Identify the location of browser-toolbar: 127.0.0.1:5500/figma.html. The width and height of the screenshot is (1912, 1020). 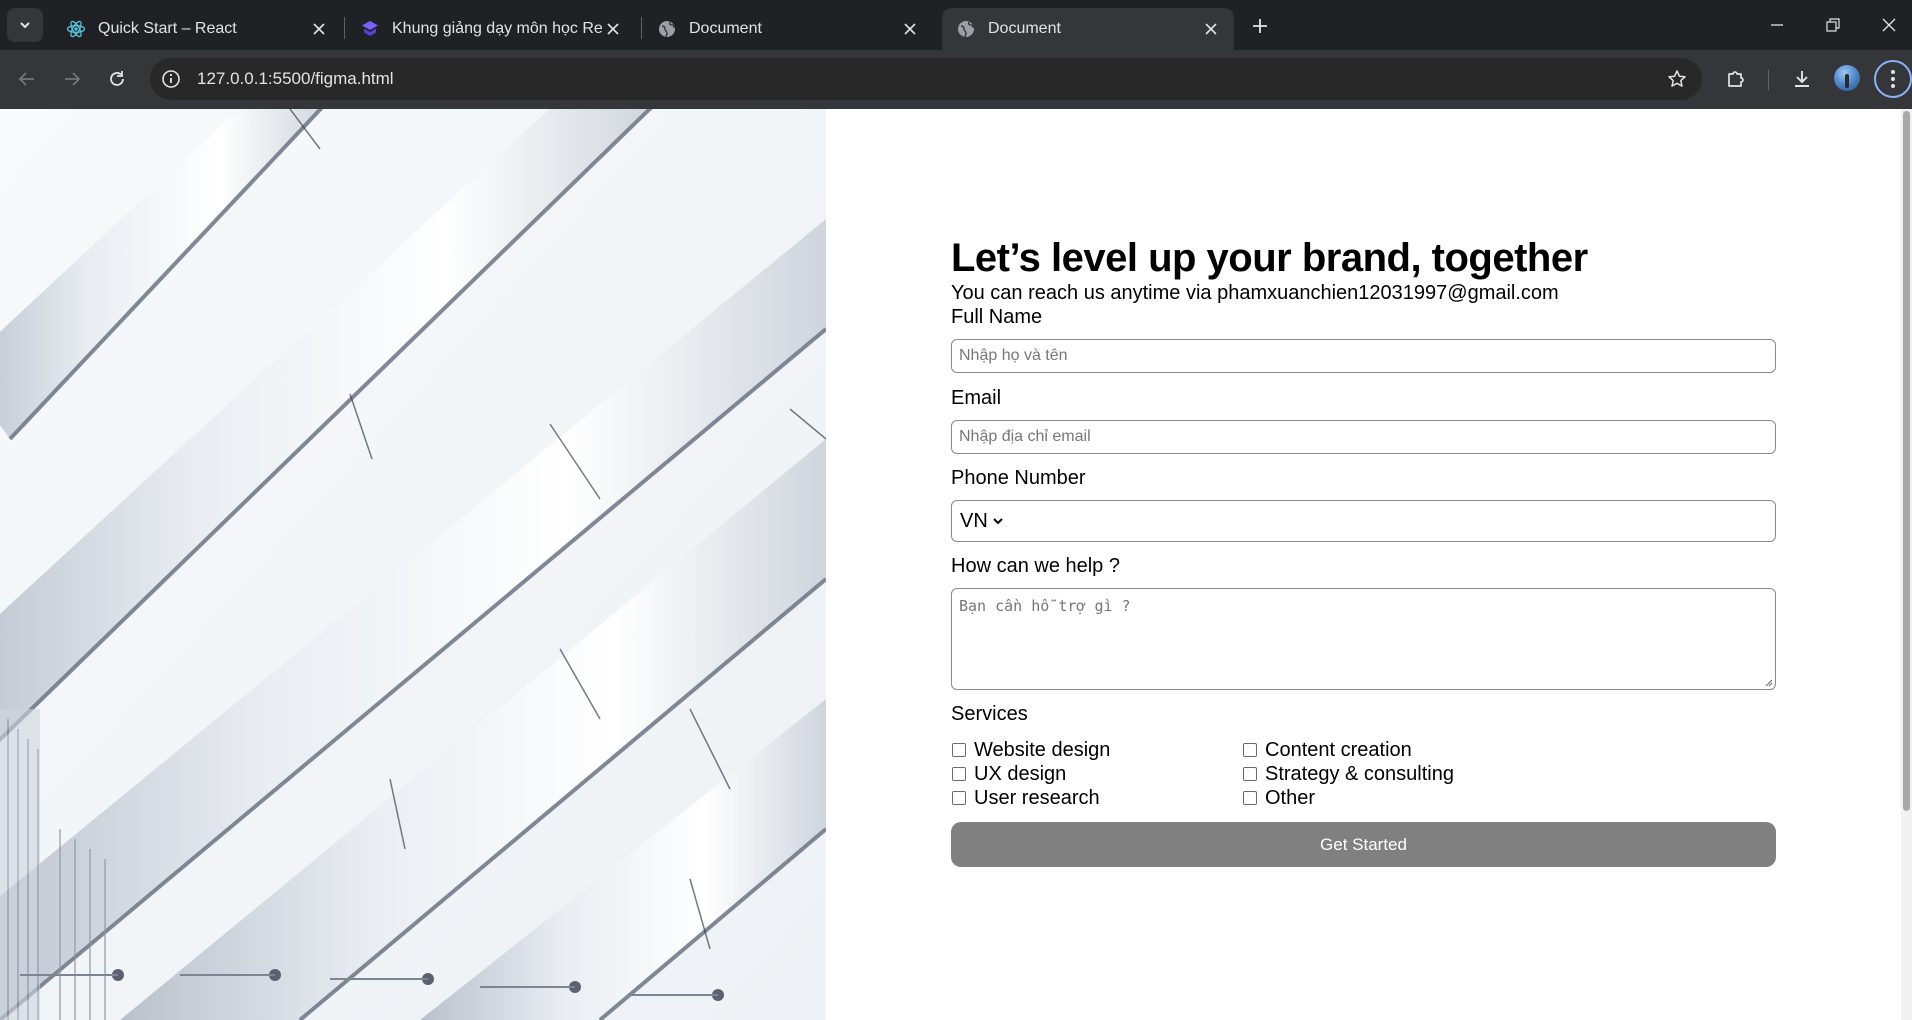
(956, 79).